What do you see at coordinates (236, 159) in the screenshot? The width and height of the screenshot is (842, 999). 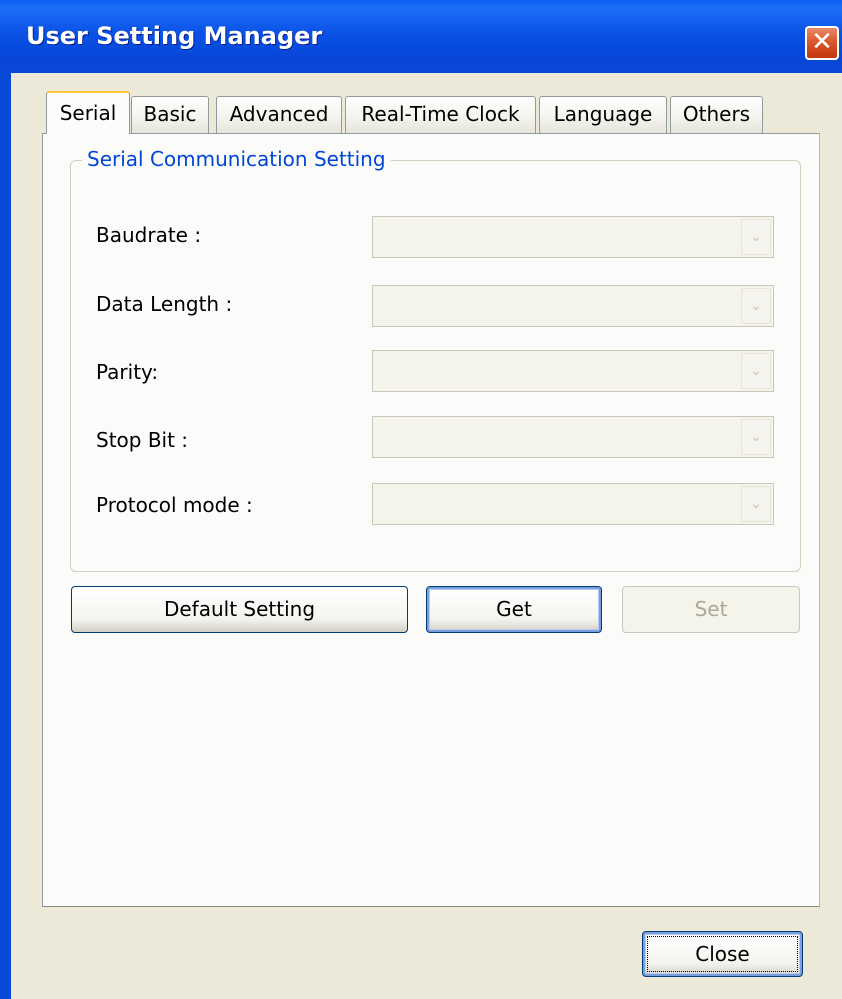 I see `group-title: Serial Communication Setting` at bounding box center [236, 159].